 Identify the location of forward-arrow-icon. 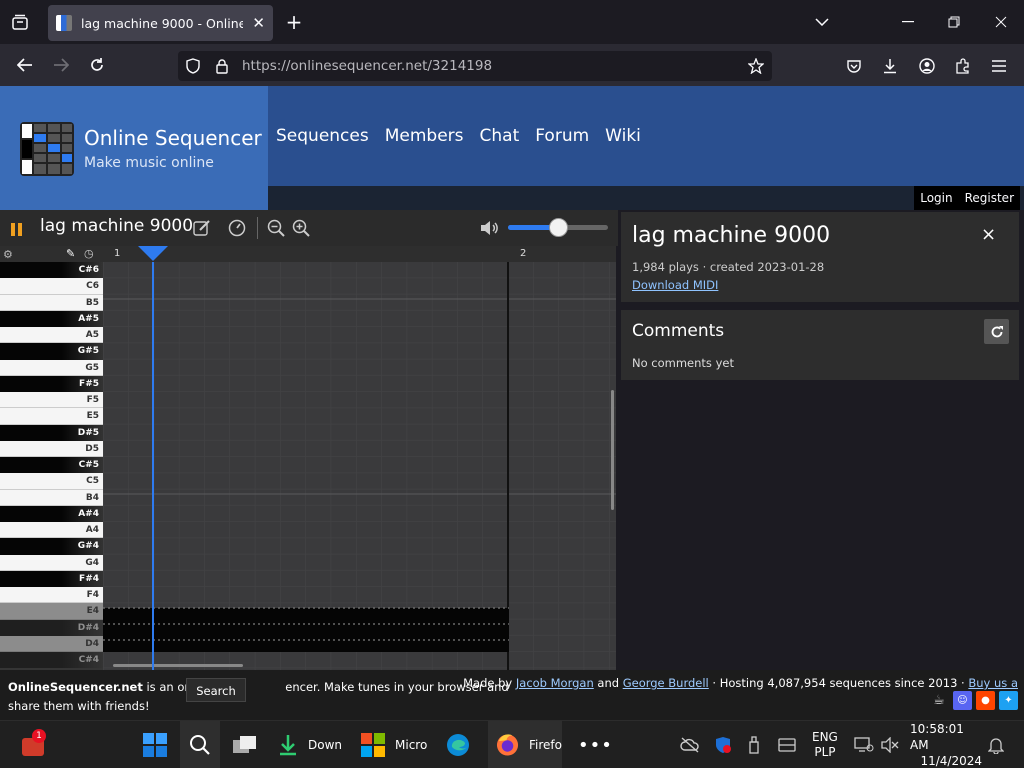
(61, 65).